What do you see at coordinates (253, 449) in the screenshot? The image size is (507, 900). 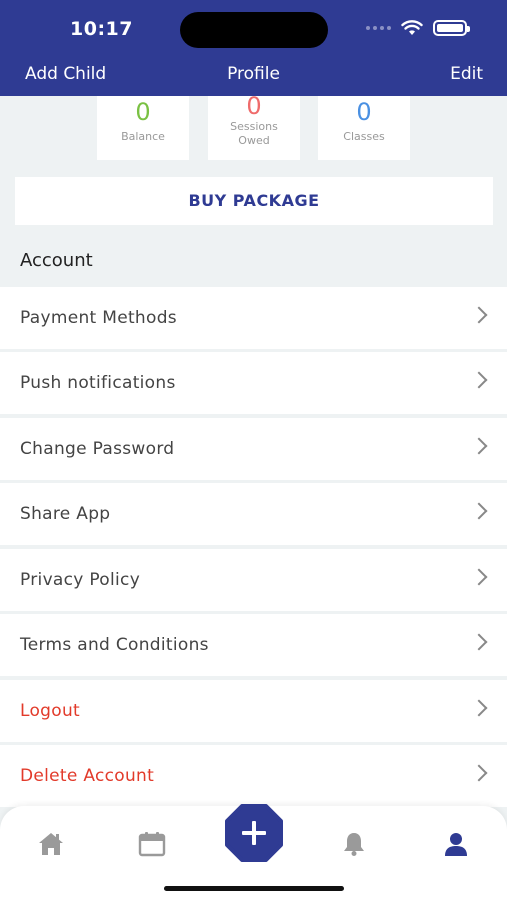 I see `menu-item-change-password: Change Password` at bounding box center [253, 449].